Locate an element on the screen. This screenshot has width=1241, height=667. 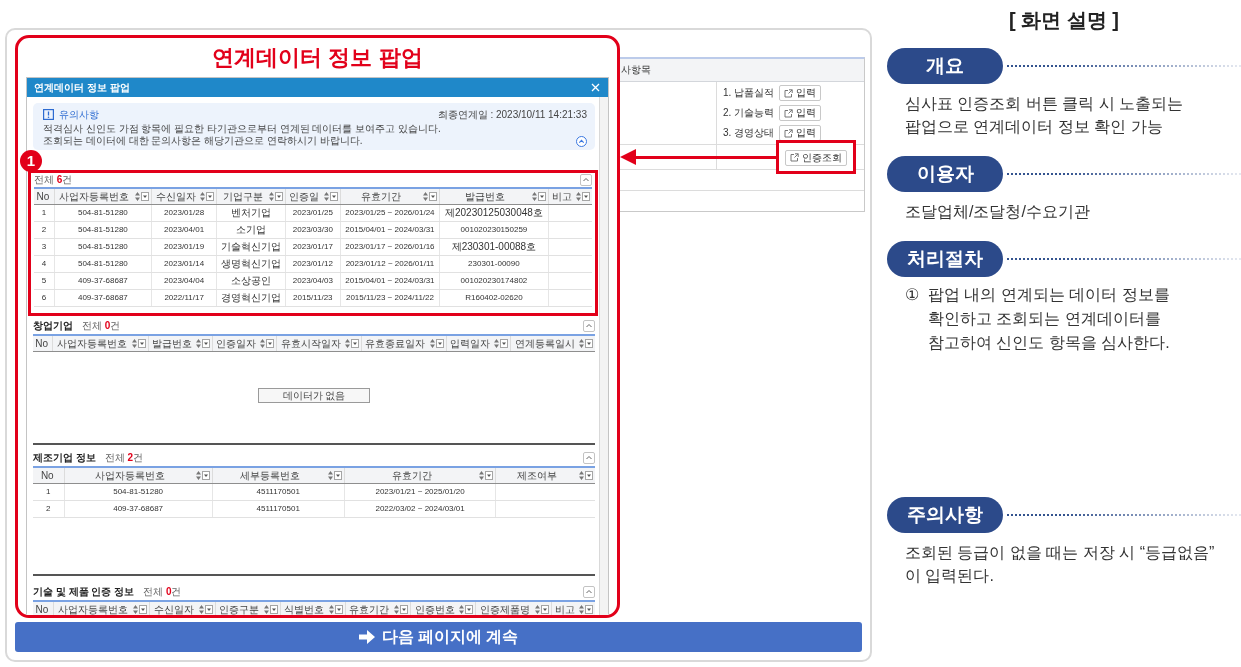
table-cell: 2015/11/23 ~ 2024/11/22 is located at coordinates (390, 298).